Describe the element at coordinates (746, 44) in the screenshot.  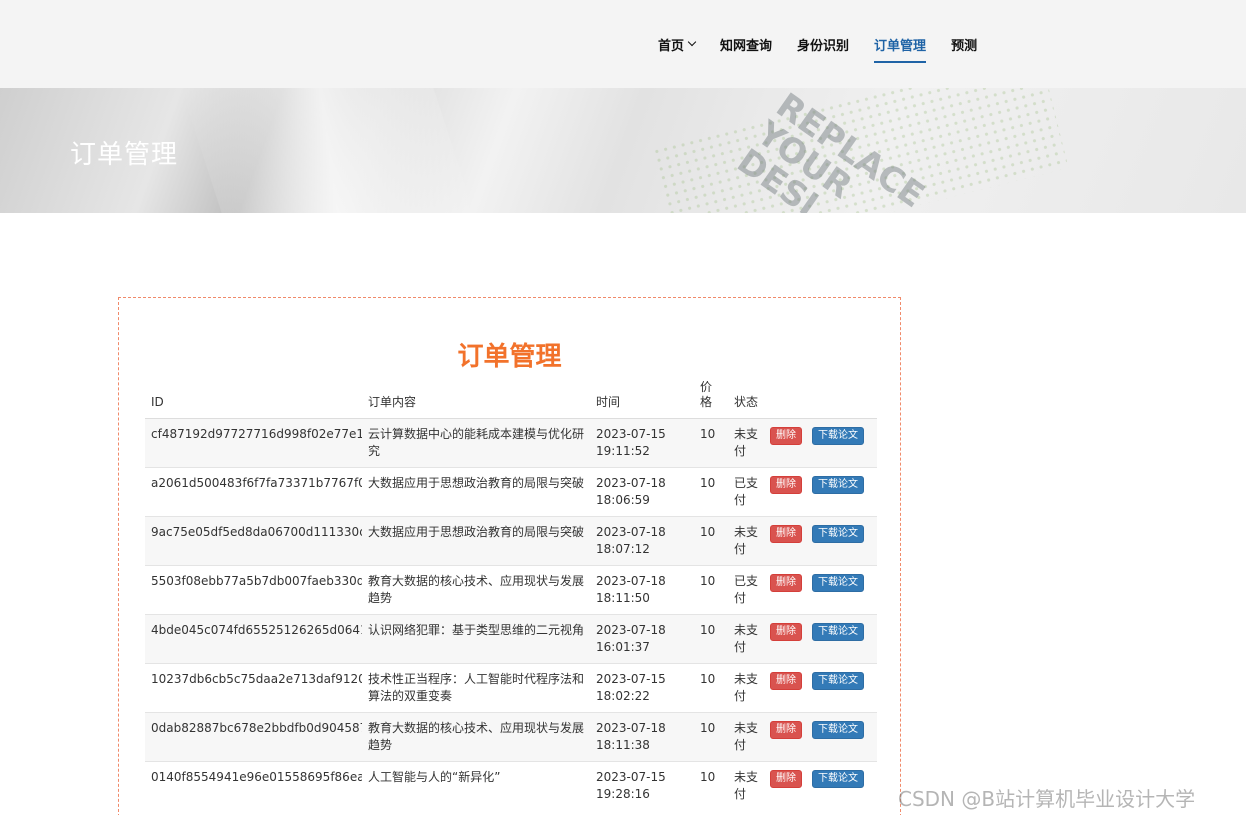
I see `nav-item-cnki-search: 知网查询` at that location.